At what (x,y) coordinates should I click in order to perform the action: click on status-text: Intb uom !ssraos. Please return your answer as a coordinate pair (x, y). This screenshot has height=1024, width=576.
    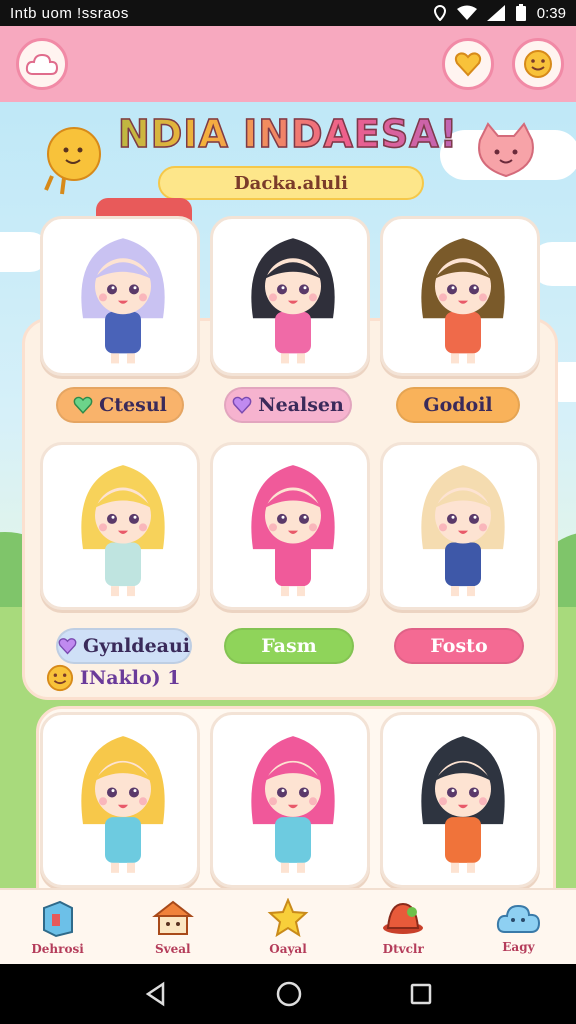
    Looking at the image, I should click on (69, 13).